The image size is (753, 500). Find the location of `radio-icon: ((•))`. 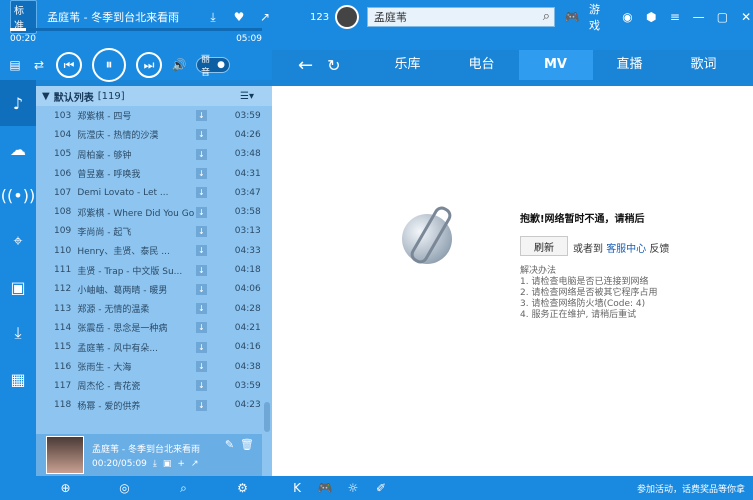

radio-icon: ((•)) is located at coordinates (18, 195).